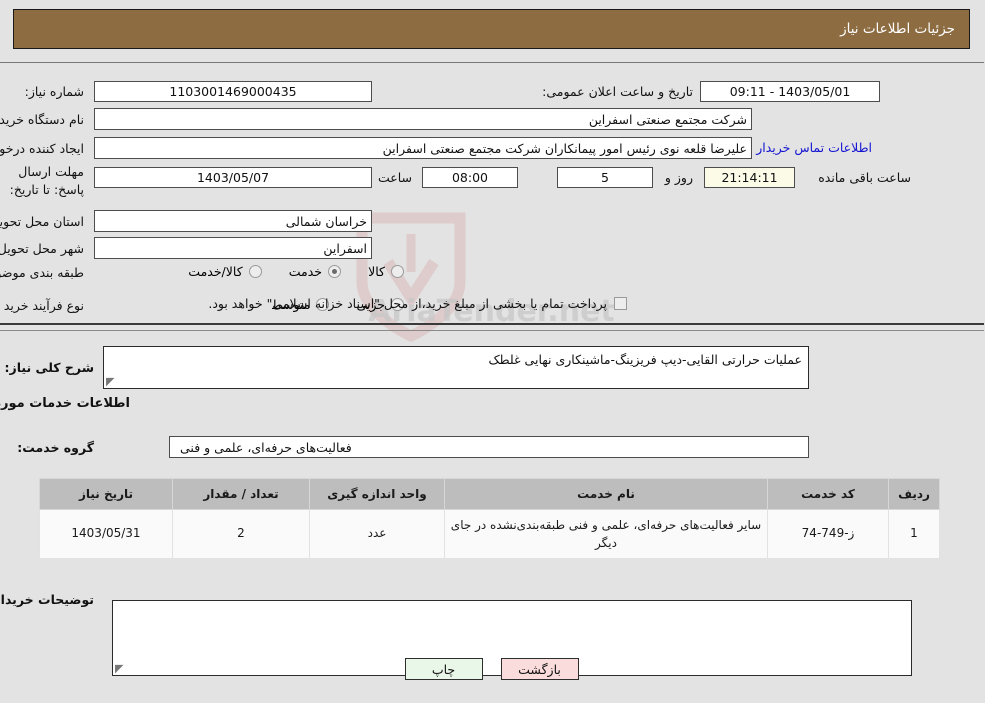 This screenshot has width=985, height=703. Describe the element at coordinates (42, 148) in the screenshot. I see `label-requester: ایجاد کننده درخواست:` at that location.